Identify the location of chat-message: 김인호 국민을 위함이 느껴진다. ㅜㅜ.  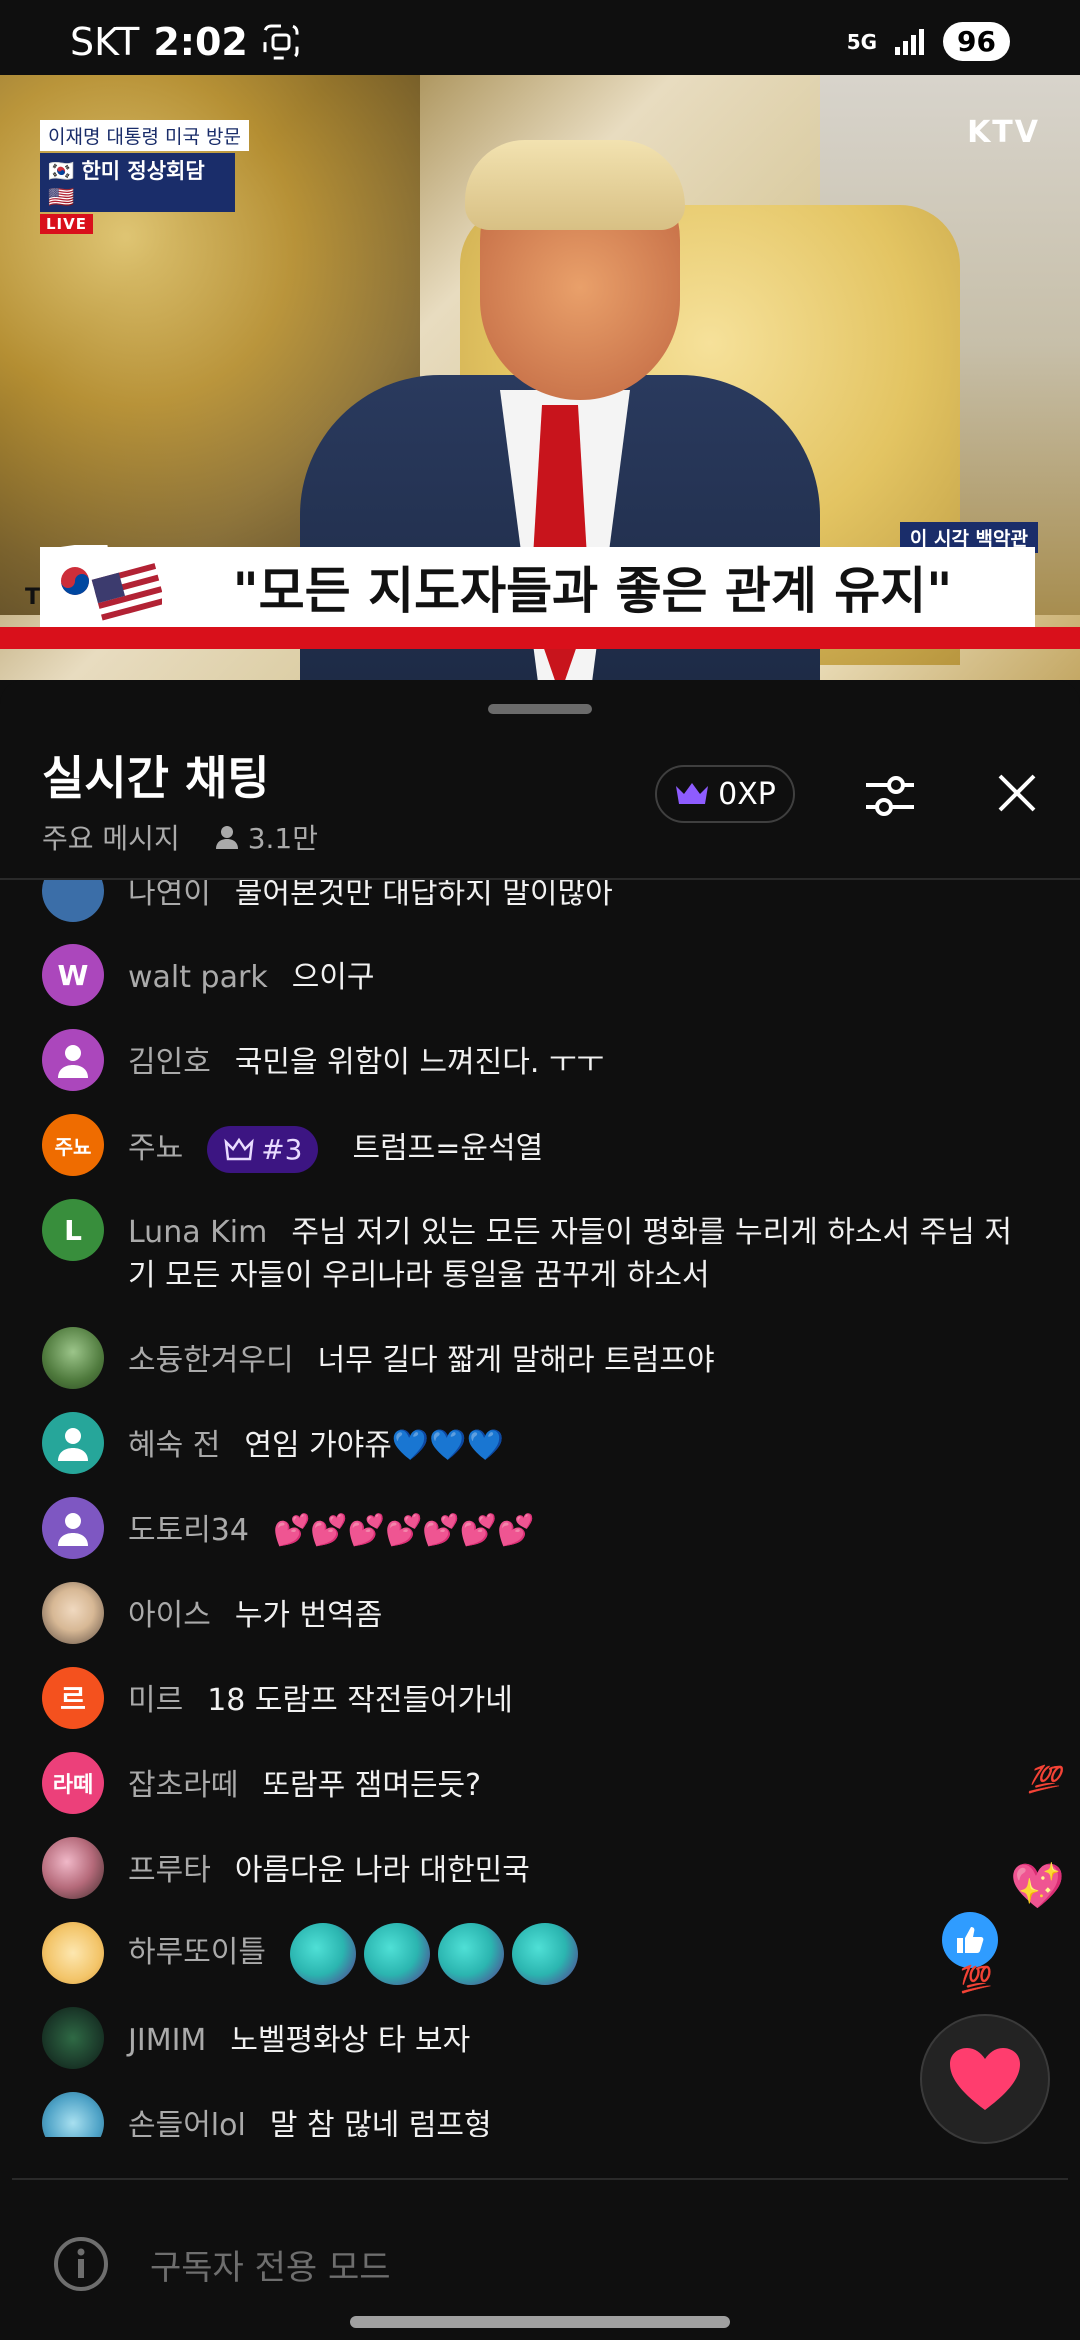
(542, 1060).